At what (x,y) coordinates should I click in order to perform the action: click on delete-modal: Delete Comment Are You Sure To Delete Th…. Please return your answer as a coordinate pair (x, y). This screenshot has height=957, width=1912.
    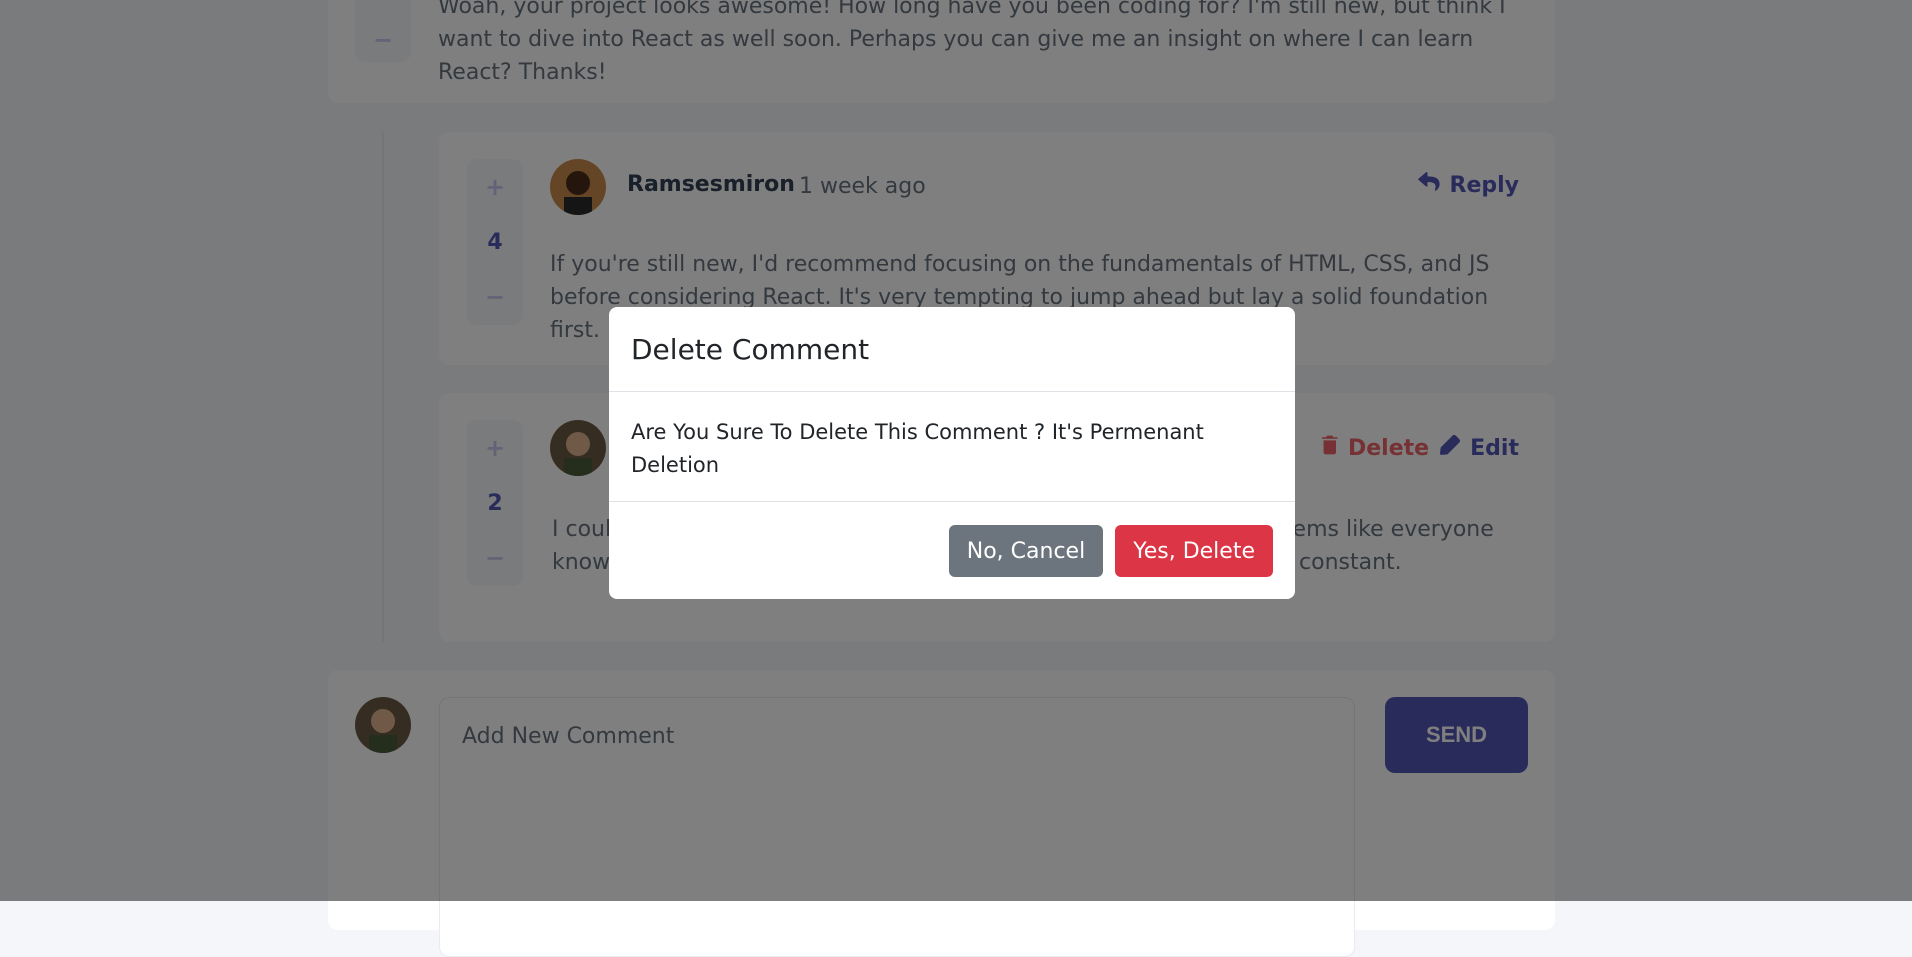
    Looking at the image, I should click on (952, 453).